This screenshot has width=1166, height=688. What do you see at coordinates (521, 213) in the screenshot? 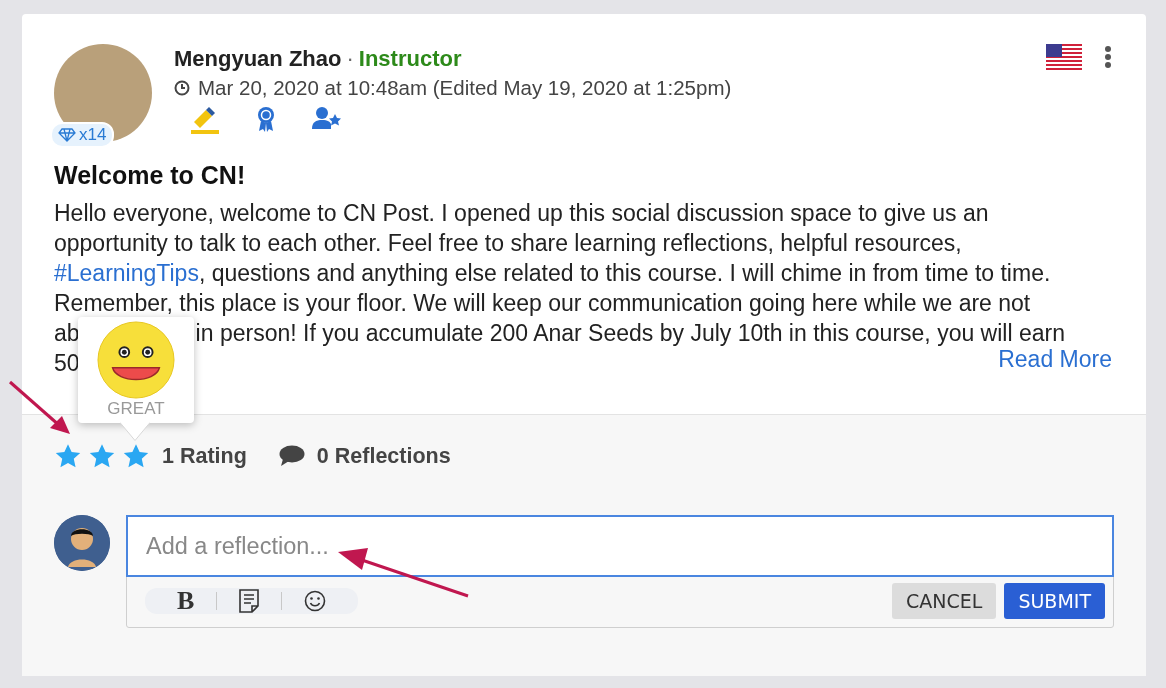
I see `body-text: Hello everyone, welcome to CN Post. I opened up this social discussion space to give us an` at bounding box center [521, 213].